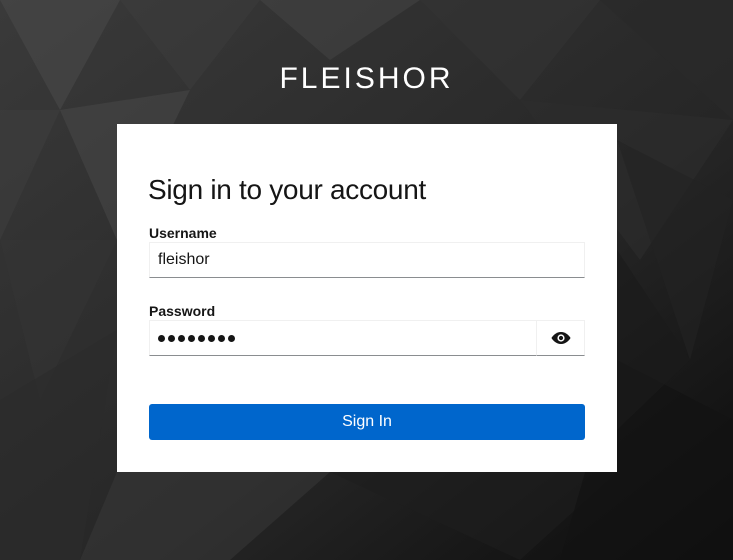 The width and height of the screenshot is (733, 560). What do you see at coordinates (343, 338) in the screenshot?
I see `password-field` at bounding box center [343, 338].